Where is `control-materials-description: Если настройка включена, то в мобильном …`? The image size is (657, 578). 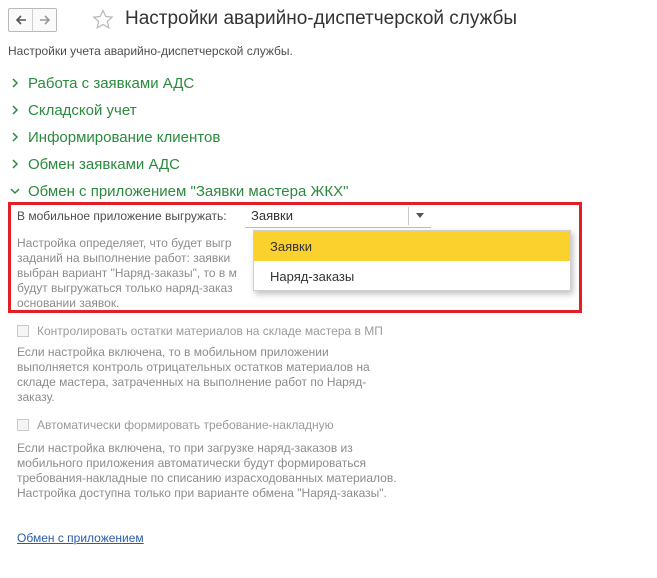
control-materials-description: Если настройка включена, то в мобильном … is located at coordinates (193, 374).